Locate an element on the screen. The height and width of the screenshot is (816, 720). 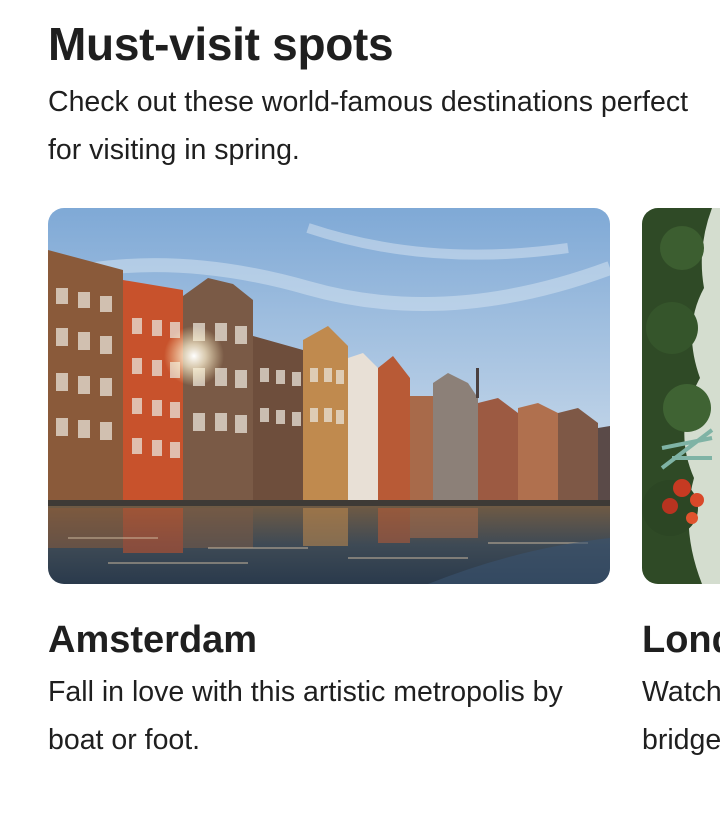
london-photo is located at coordinates (681, 396).